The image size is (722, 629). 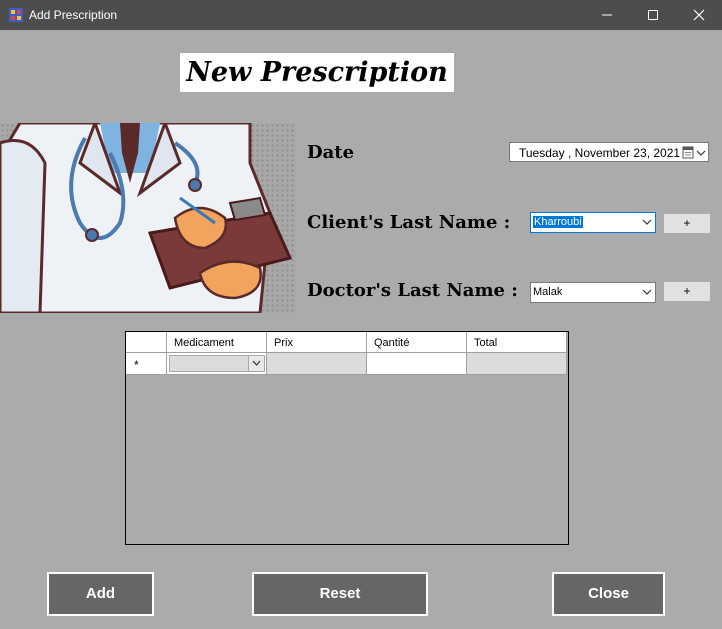 I want to click on column-header-total: Total, so click(x=517, y=342).